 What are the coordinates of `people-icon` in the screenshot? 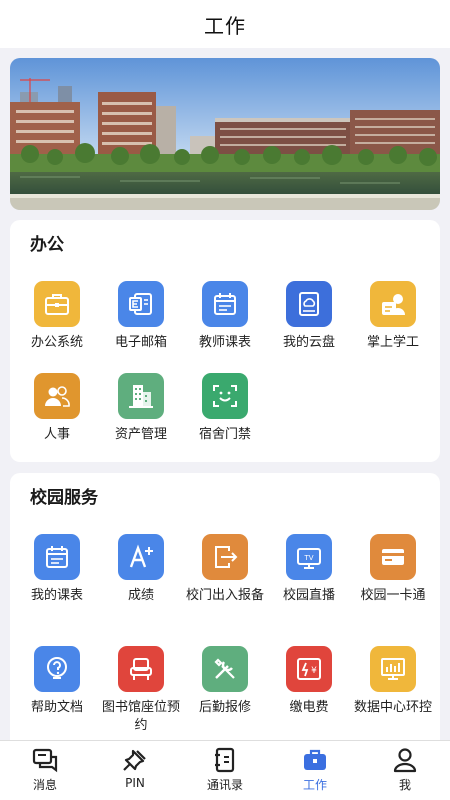 It's located at (57, 396).